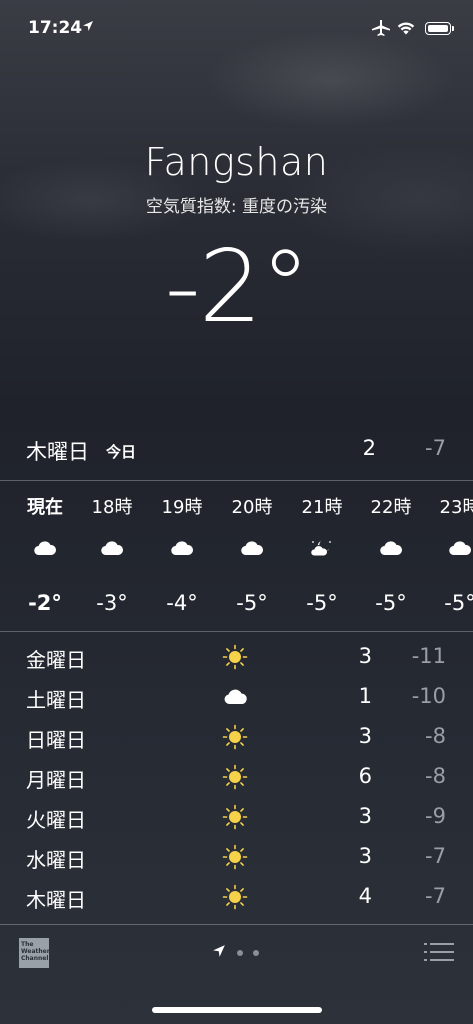  Describe the element at coordinates (435, 448) in the screenshot. I see `today-low: -7` at that location.